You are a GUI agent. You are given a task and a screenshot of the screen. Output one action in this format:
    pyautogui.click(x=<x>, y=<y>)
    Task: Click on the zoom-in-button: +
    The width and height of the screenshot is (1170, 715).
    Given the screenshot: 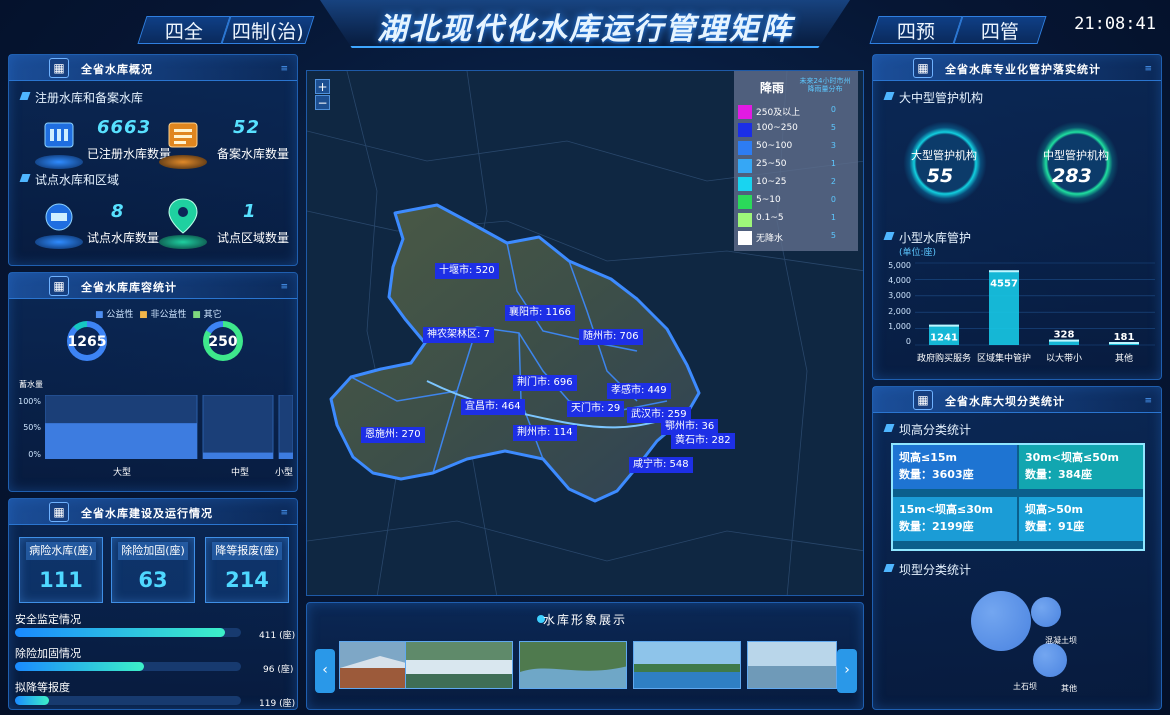 What is the action you would take?
    pyautogui.click(x=322, y=86)
    